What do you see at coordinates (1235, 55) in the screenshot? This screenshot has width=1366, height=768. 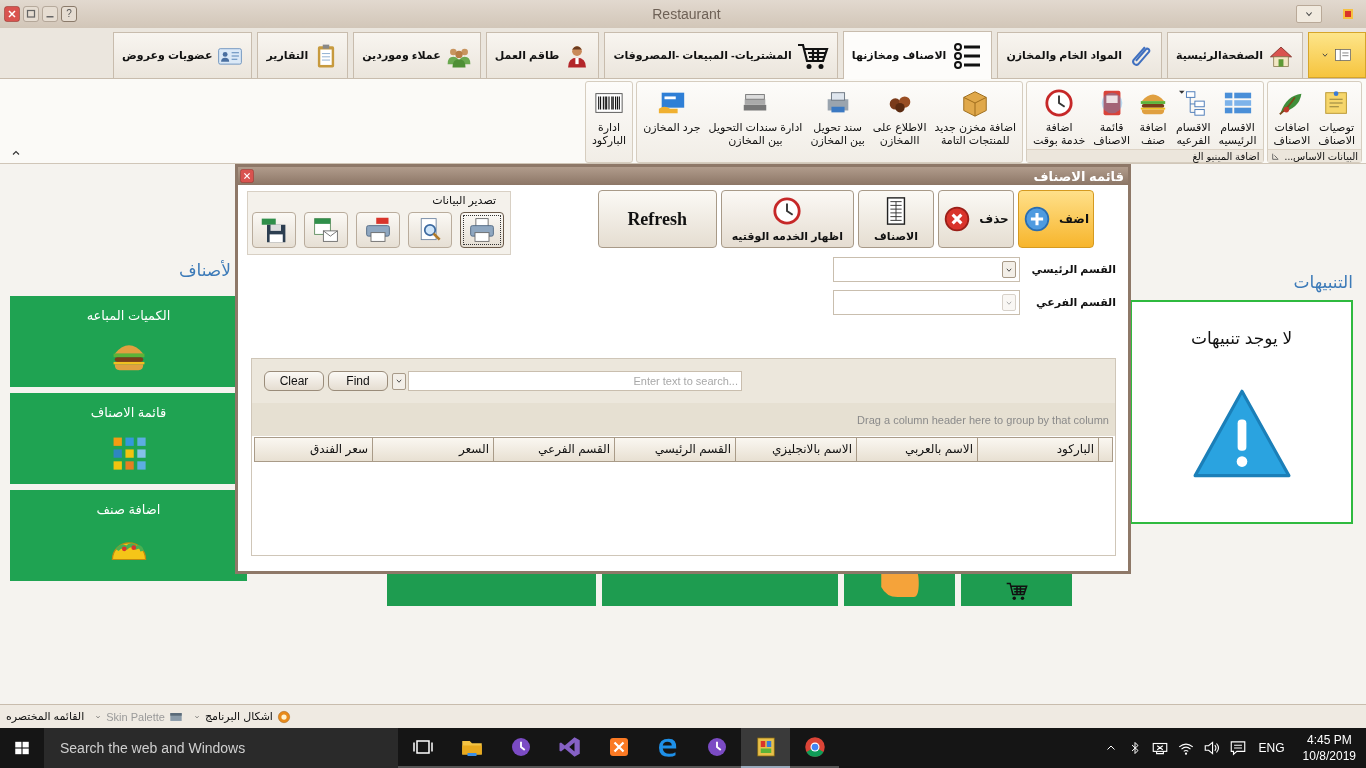 I see `tab: الصفحةالرئيسية` at bounding box center [1235, 55].